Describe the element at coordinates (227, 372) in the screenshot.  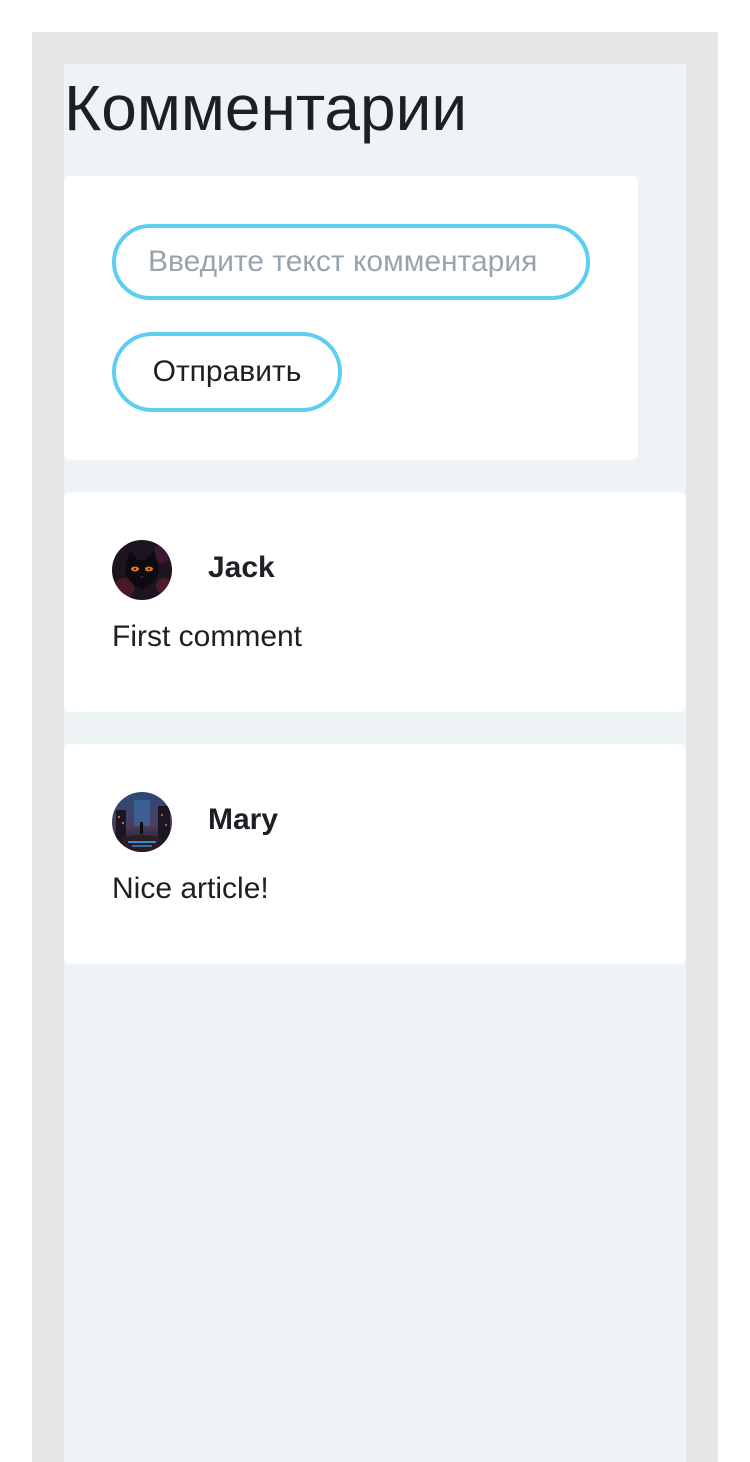
I see `send-button: Отправить` at that location.